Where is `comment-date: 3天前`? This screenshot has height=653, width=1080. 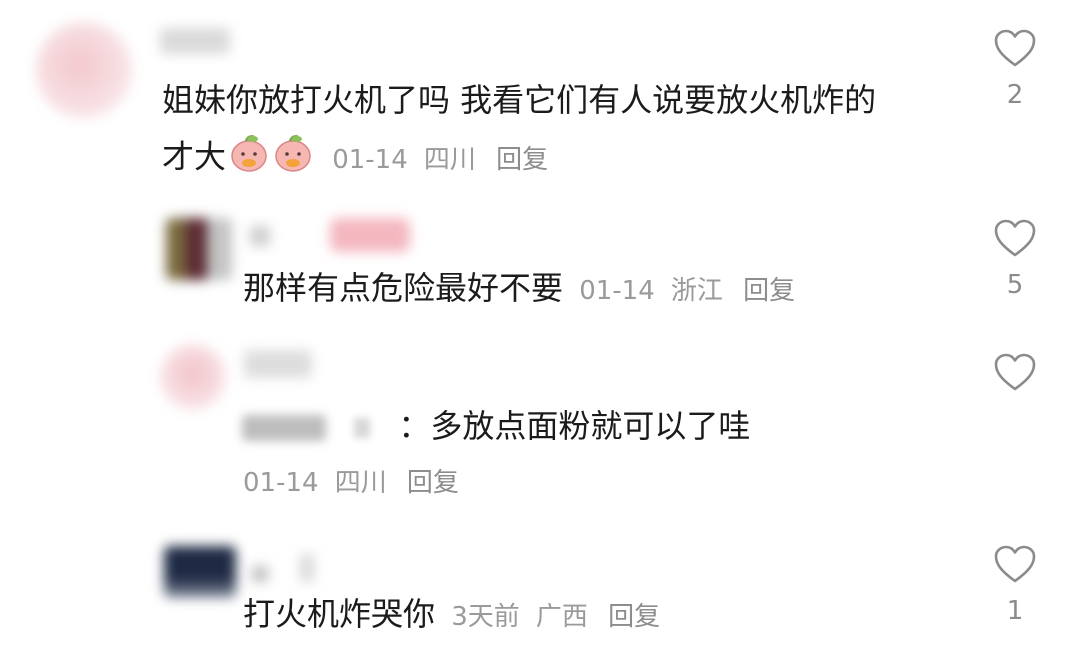
comment-date: 3天前 is located at coordinates (485, 617).